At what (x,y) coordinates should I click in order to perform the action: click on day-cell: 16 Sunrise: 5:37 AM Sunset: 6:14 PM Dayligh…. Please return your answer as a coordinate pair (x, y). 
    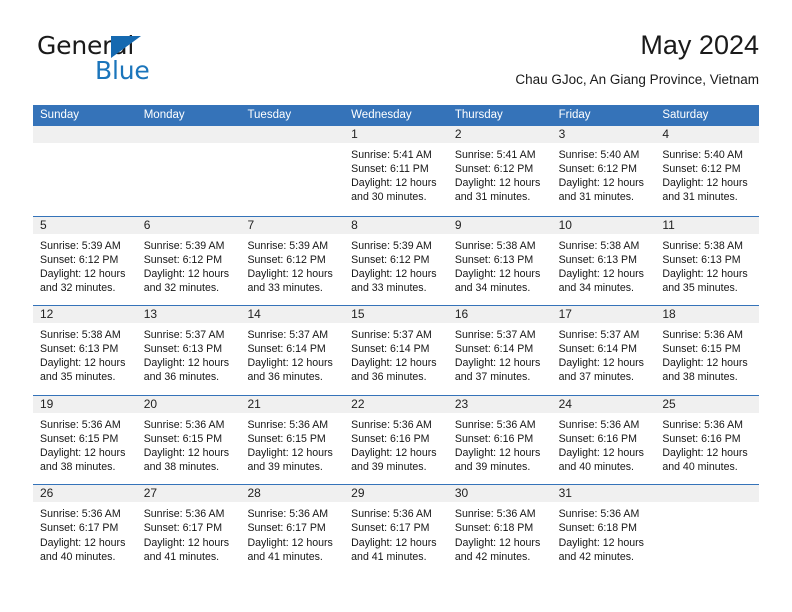
    Looking at the image, I should click on (499, 350).